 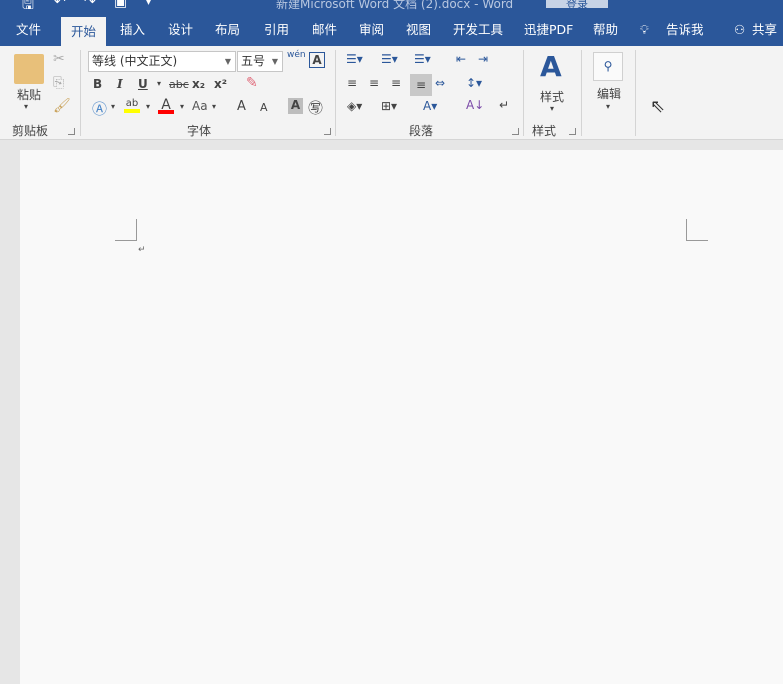 What do you see at coordinates (62, 106) in the screenshot?
I see `format-painter-icon: 🖌︎` at bounding box center [62, 106].